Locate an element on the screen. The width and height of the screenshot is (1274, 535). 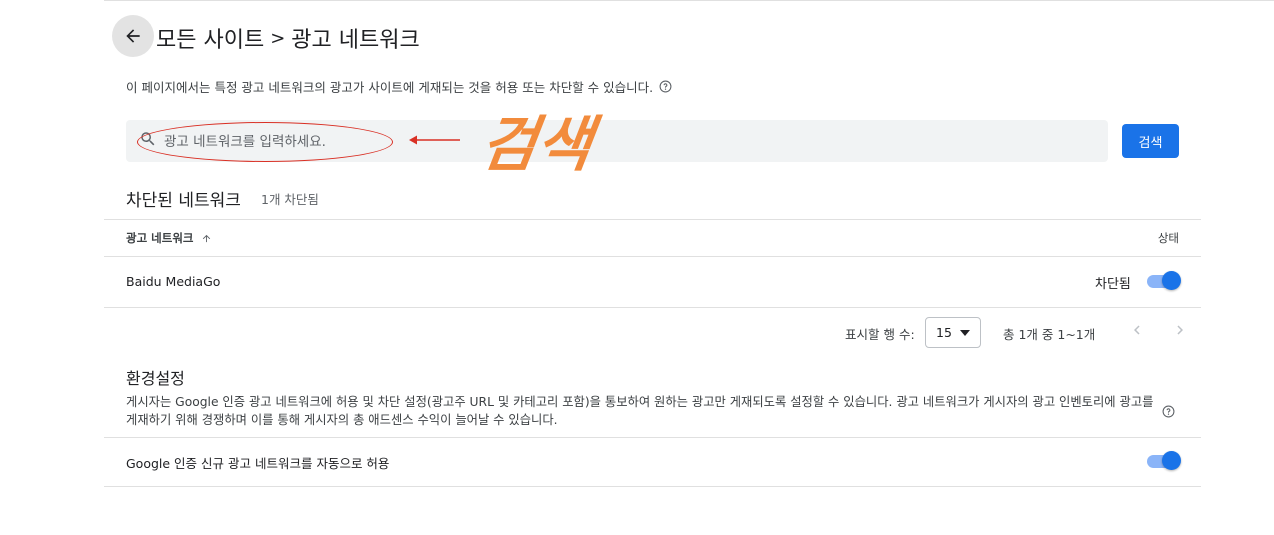
breadcrumb-parent: 모든 사이트 is located at coordinates (210, 38).